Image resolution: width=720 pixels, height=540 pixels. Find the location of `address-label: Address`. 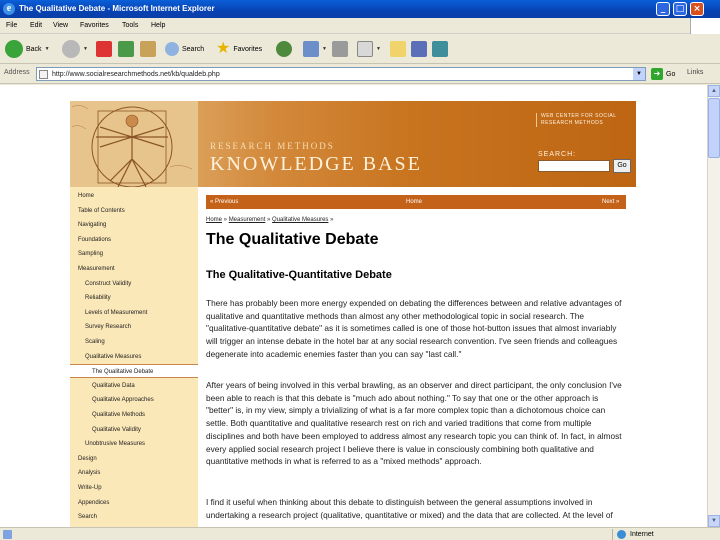

address-label: Address is located at coordinates (17, 72).